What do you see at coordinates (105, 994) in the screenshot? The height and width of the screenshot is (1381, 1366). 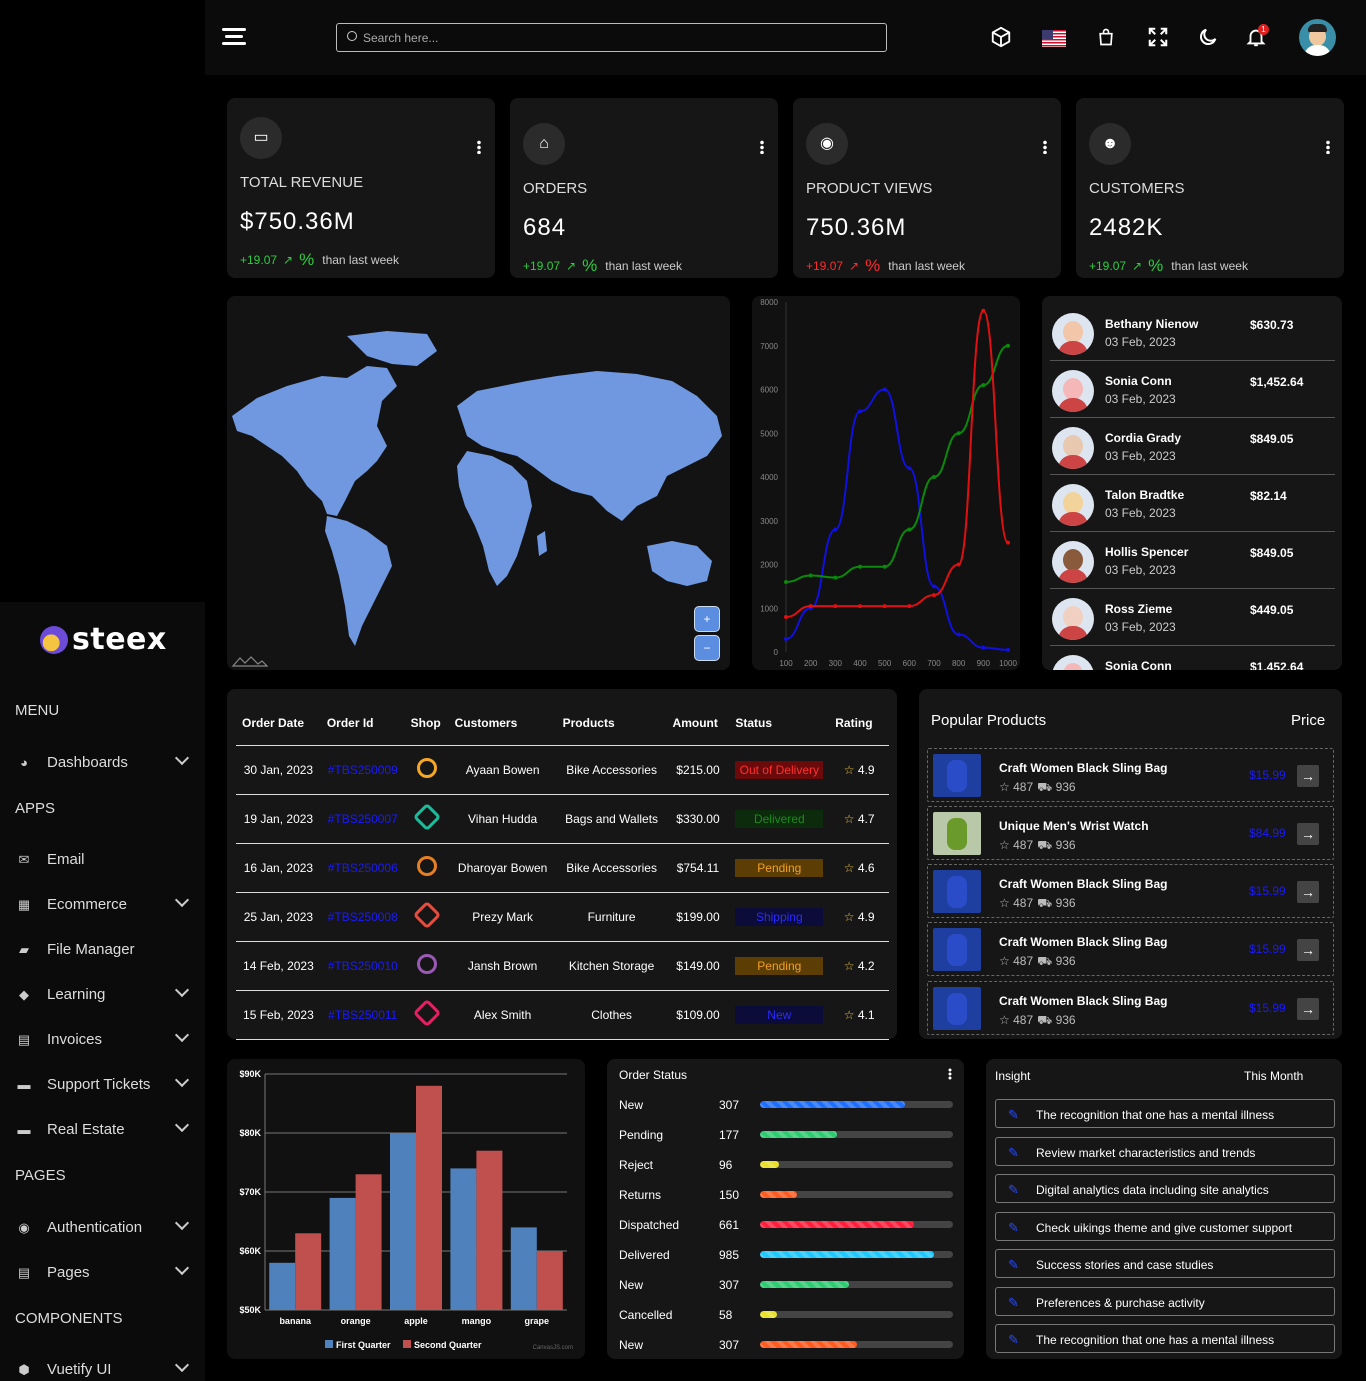 I see `sidebar-item-learning: ◆ Learning` at bounding box center [105, 994].